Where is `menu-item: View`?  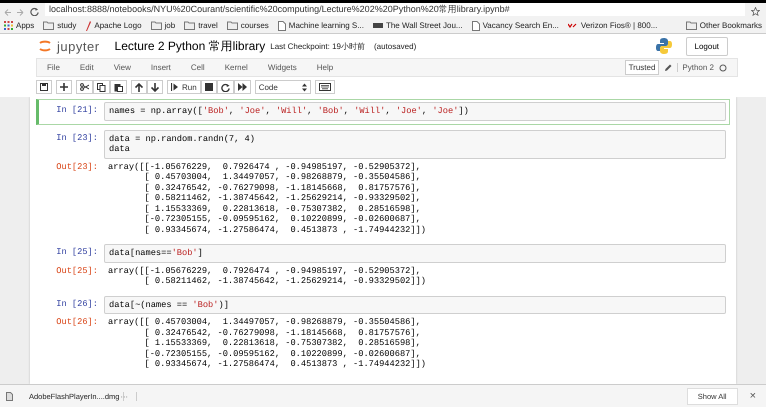 menu-item: View is located at coordinates (122, 67).